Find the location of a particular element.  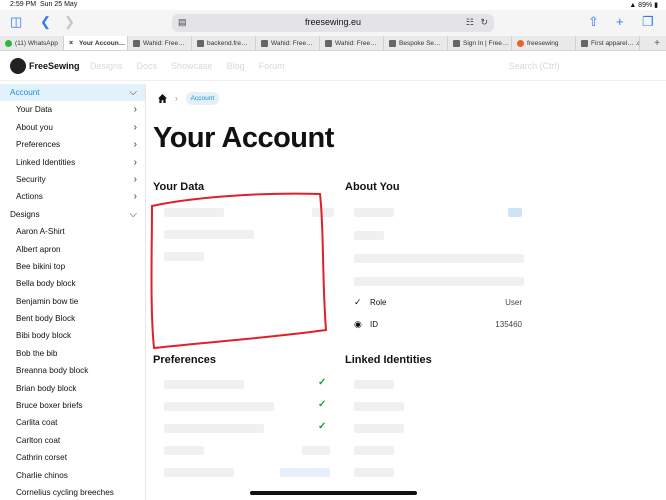

nav-item-blurred: Blog is located at coordinates (236, 66).